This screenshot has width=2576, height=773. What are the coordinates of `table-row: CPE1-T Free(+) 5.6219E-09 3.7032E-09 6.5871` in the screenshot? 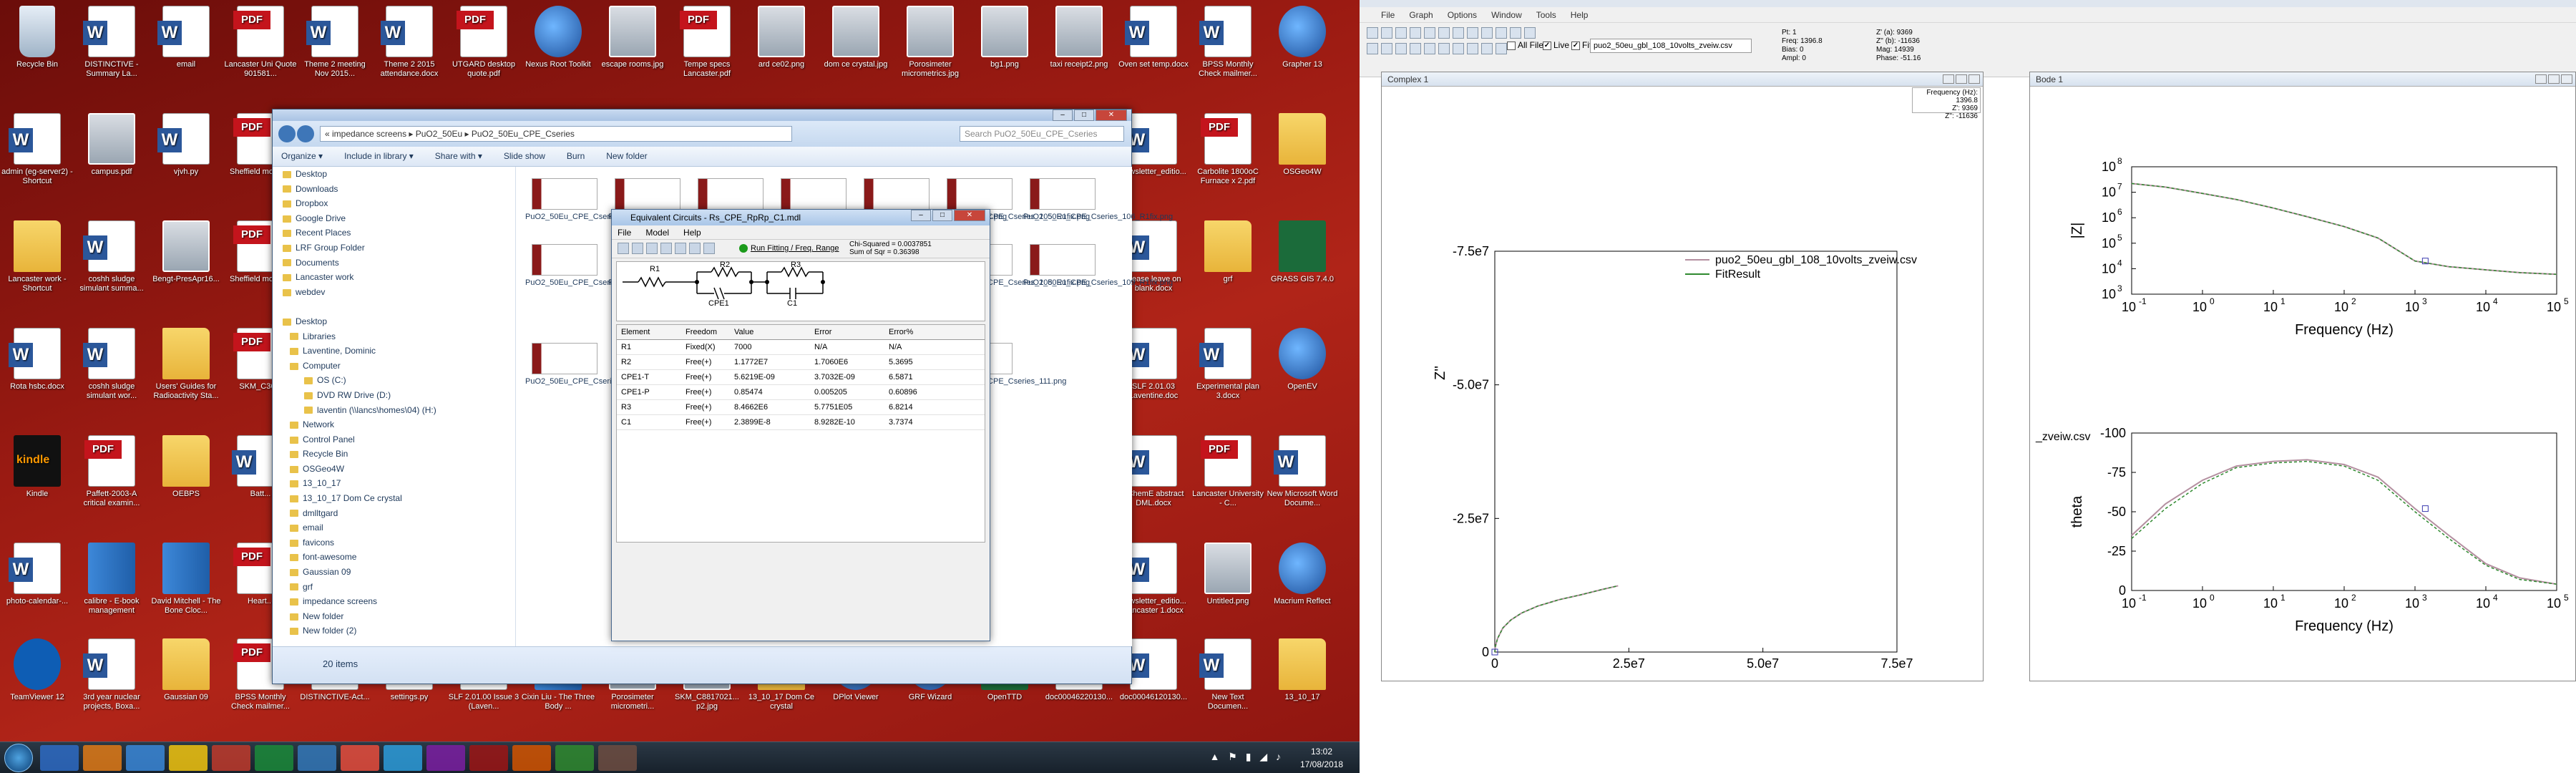 It's located at (801, 378).